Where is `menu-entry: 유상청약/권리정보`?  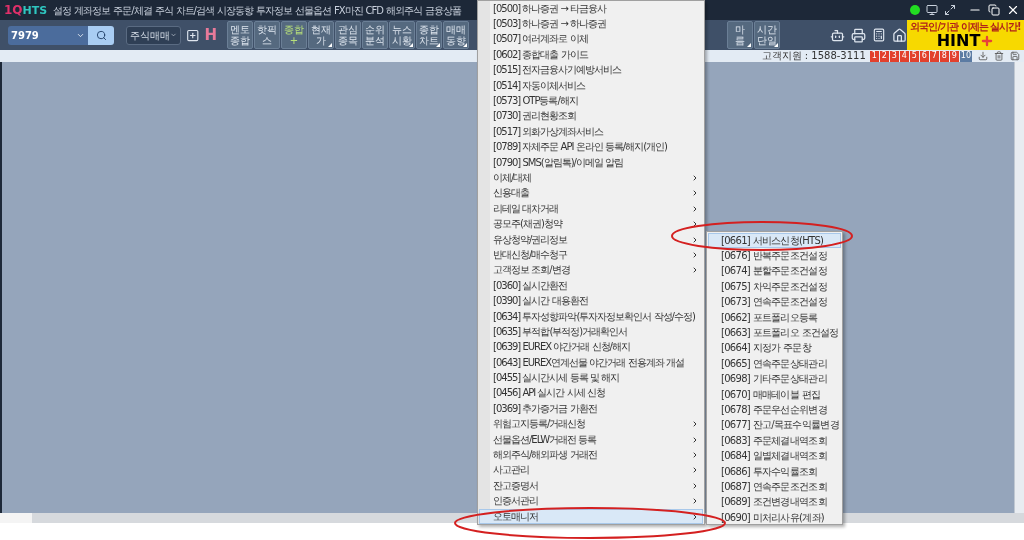 menu-entry: 유상청약/권리정보 is located at coordinates (591, 239).